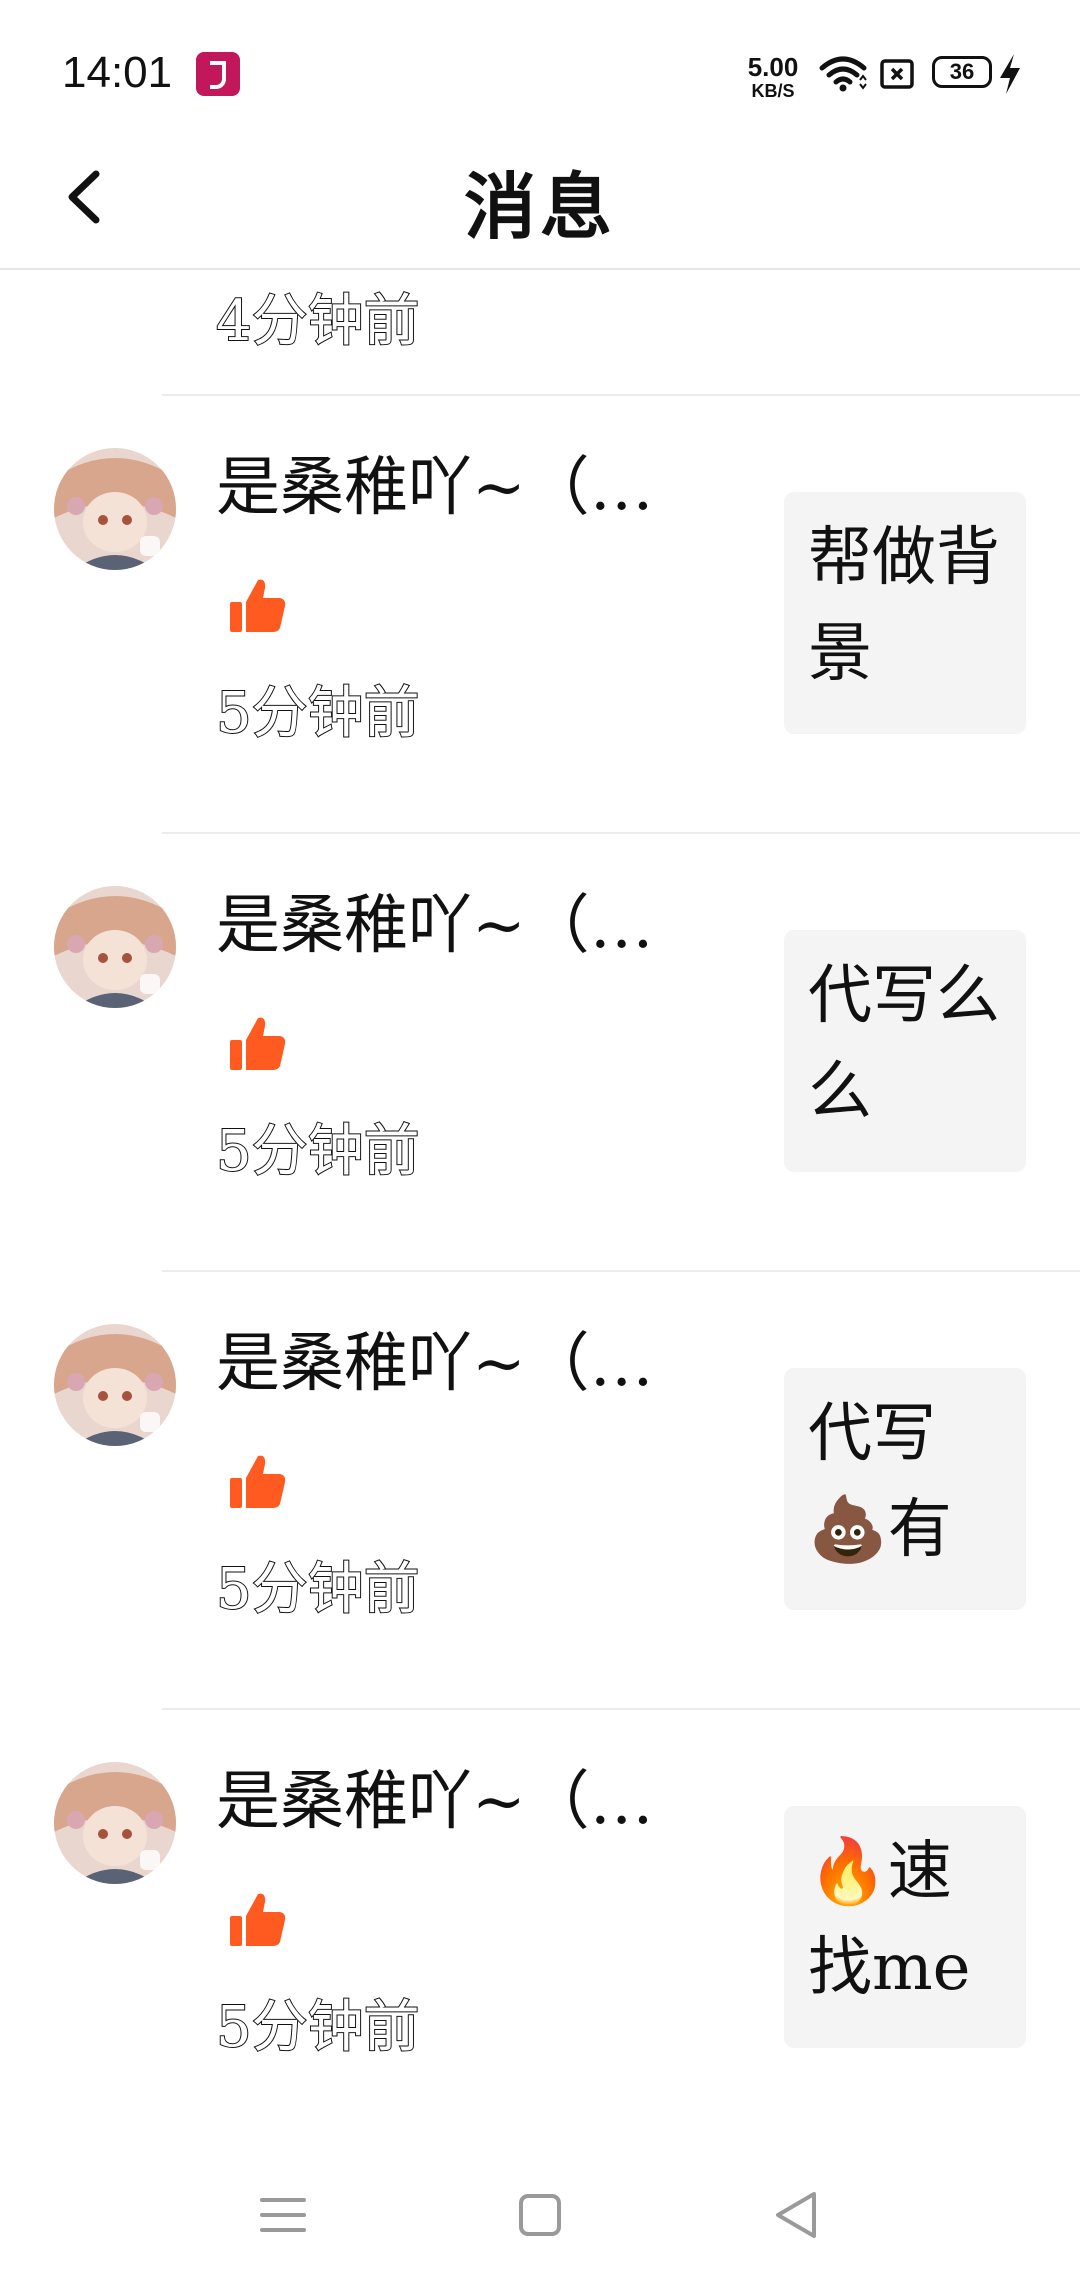 The height and width of the screenshot is (2280, 1080). What do you see at coordinates (904, 1044) in the screenshot?
I see `comment-text: 代写么么` at bounding box center [904, 1044].